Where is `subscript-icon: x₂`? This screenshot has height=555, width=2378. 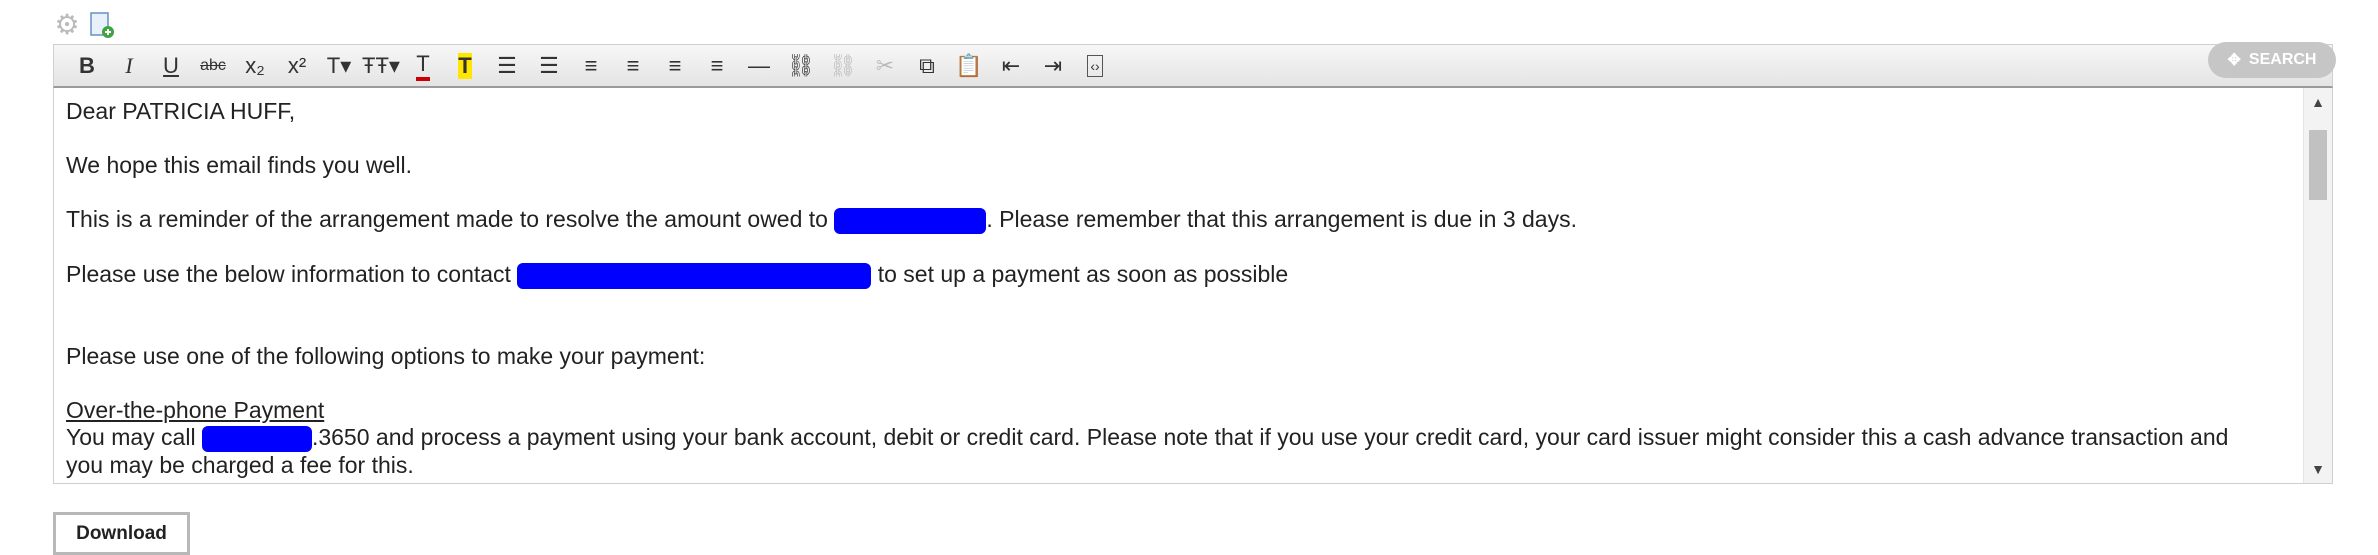
subscript-icon: x₂ is located at coordinates (255, 65).